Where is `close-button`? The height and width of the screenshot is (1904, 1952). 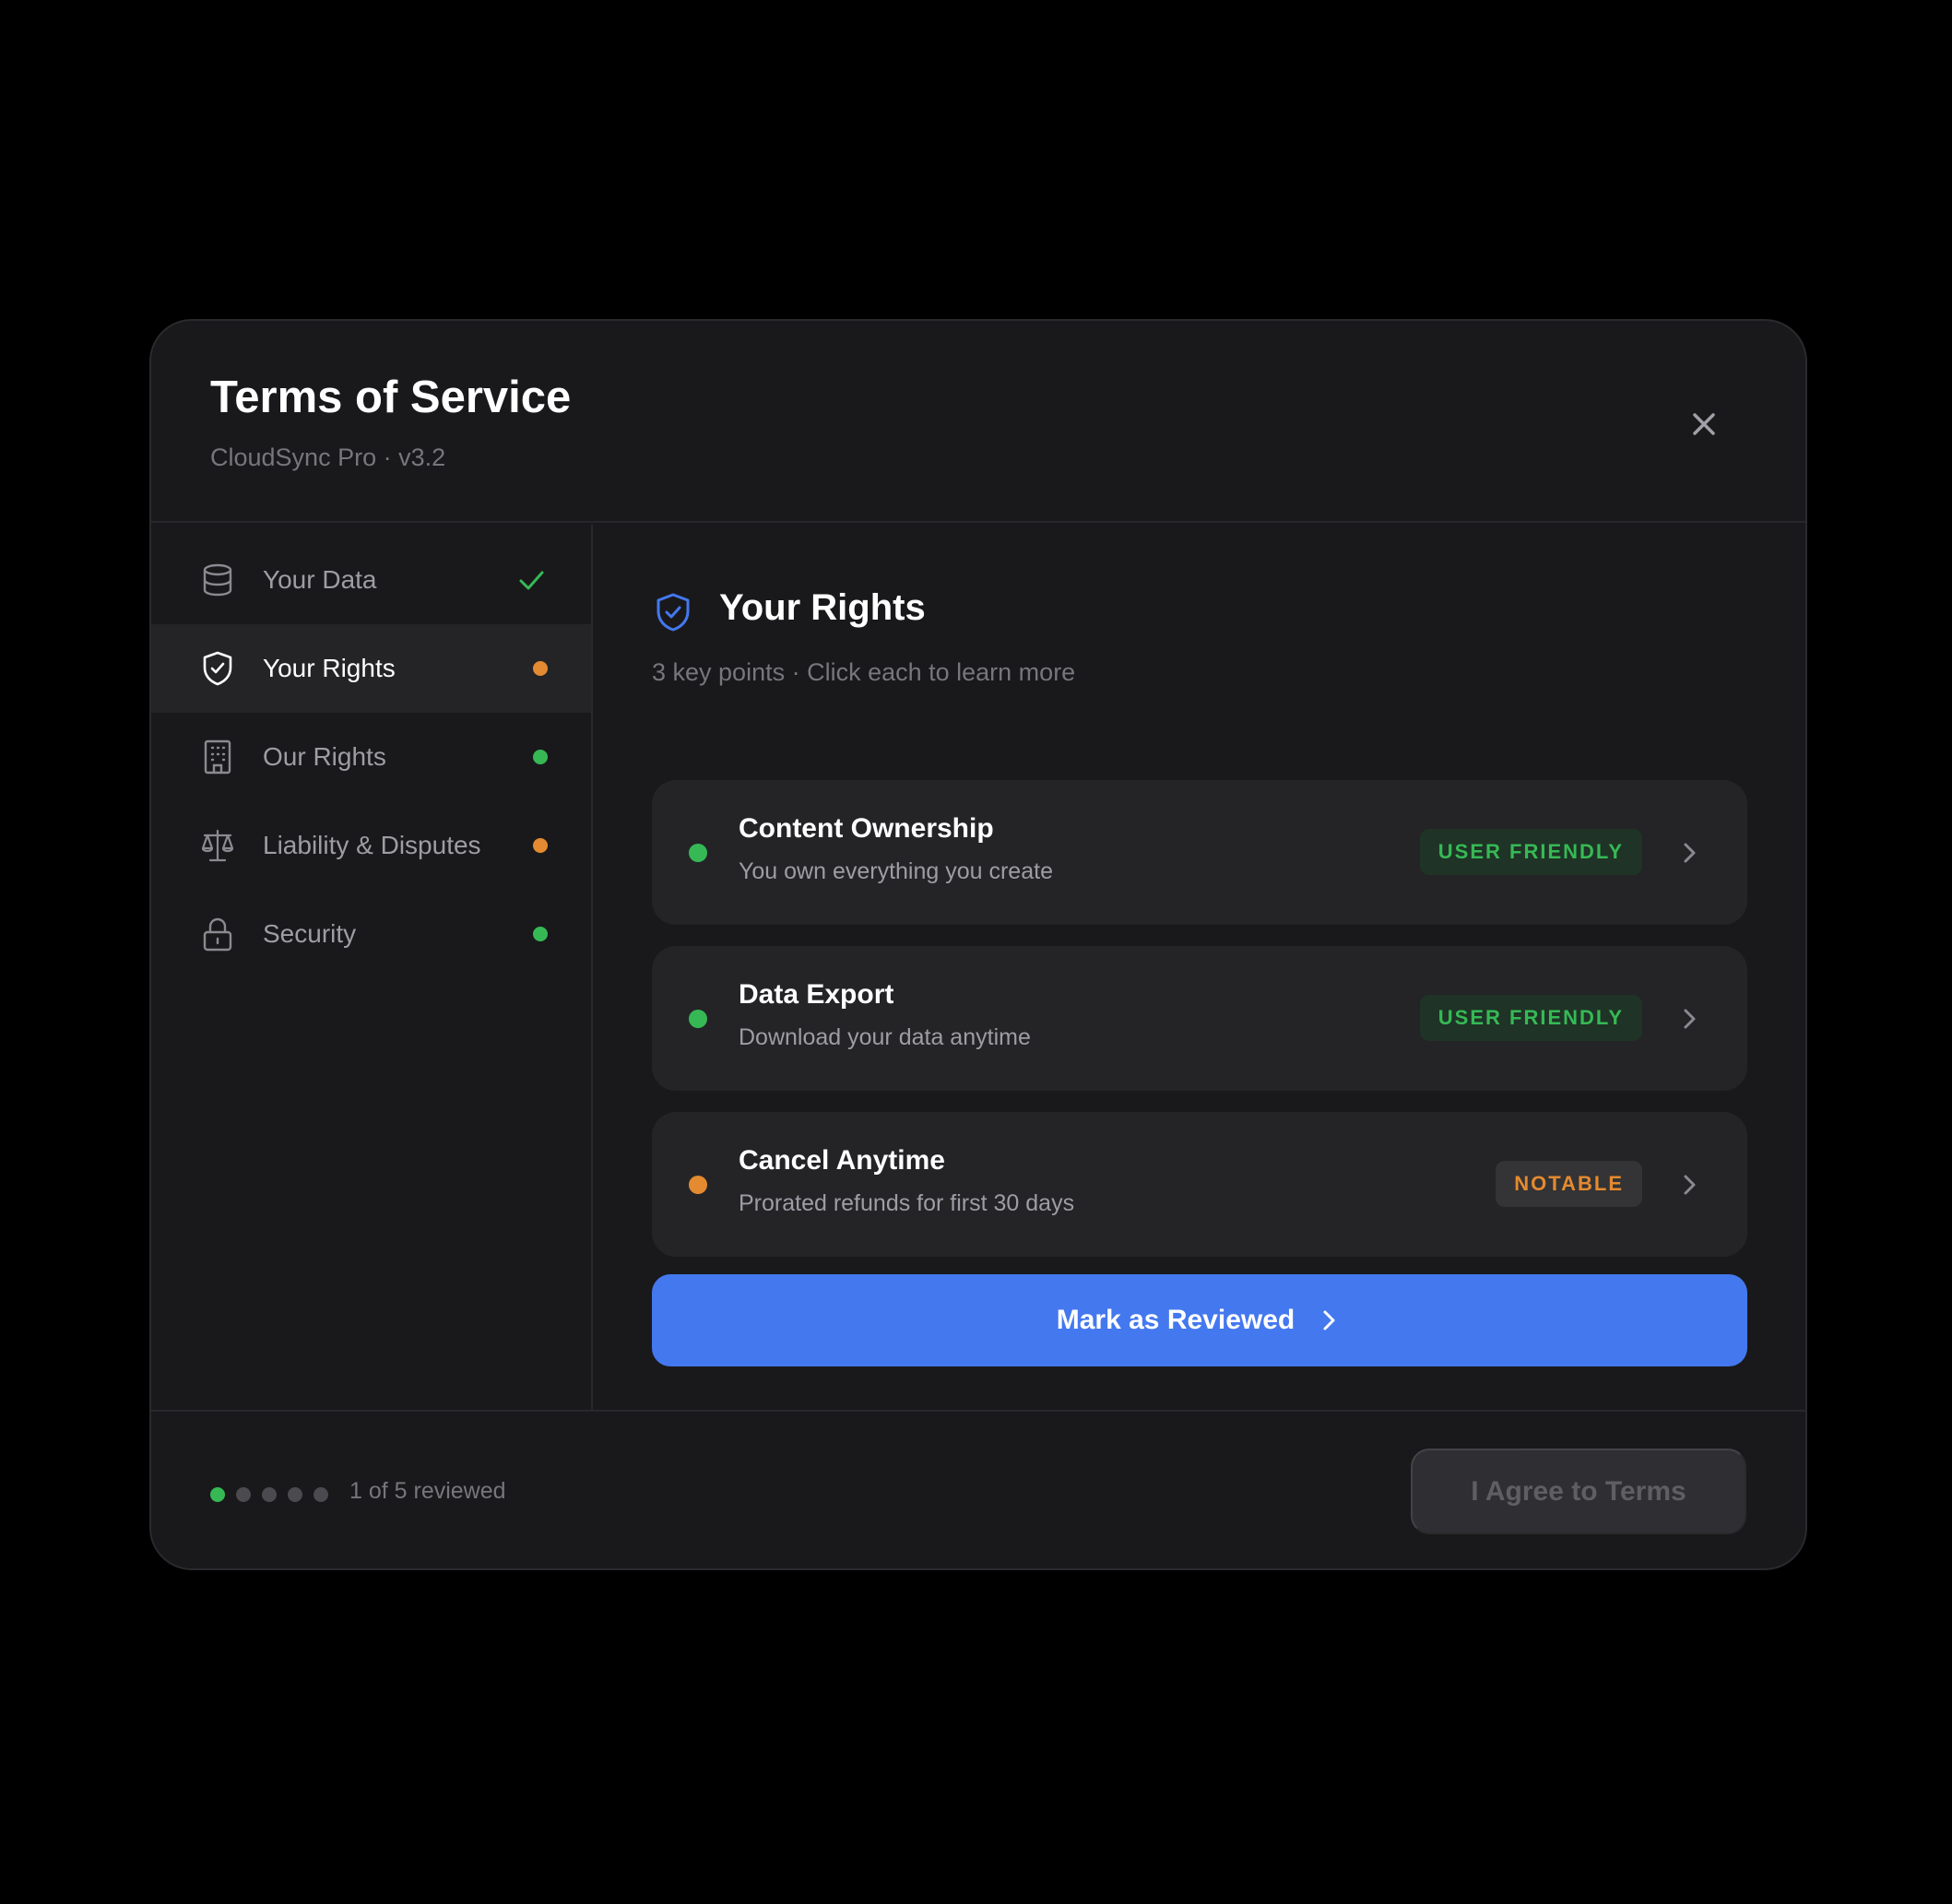 close-button is located at coordinates (1704, 424).